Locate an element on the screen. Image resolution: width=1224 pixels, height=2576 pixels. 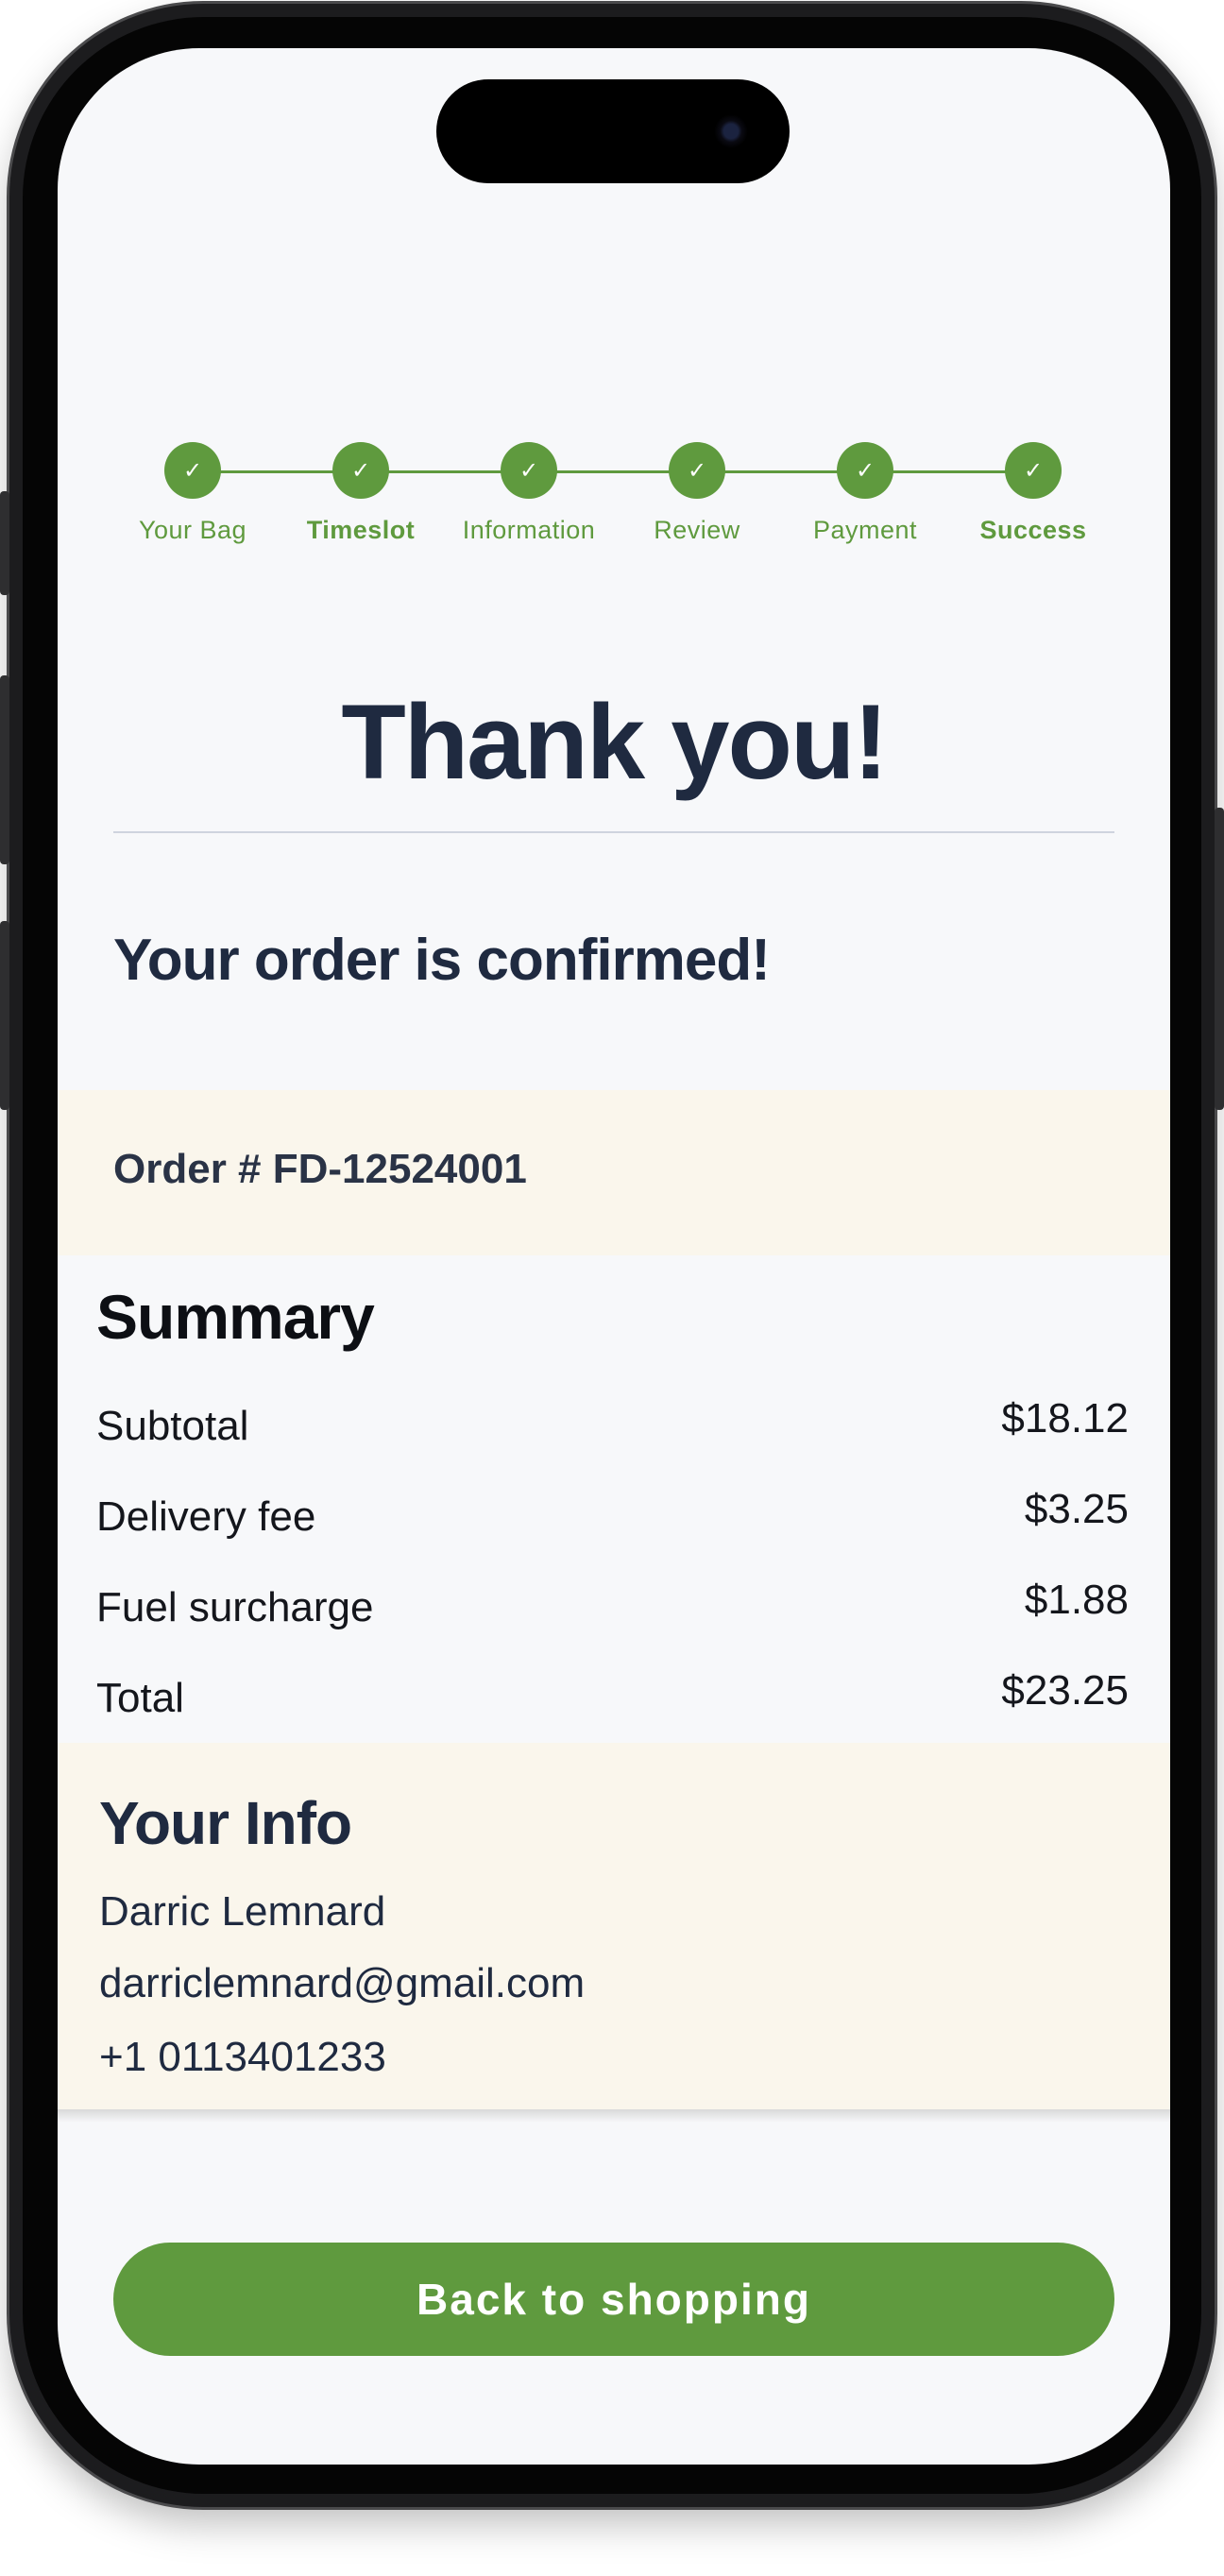
summary-value: $23.25 is located at coordinates (1065, 1690).